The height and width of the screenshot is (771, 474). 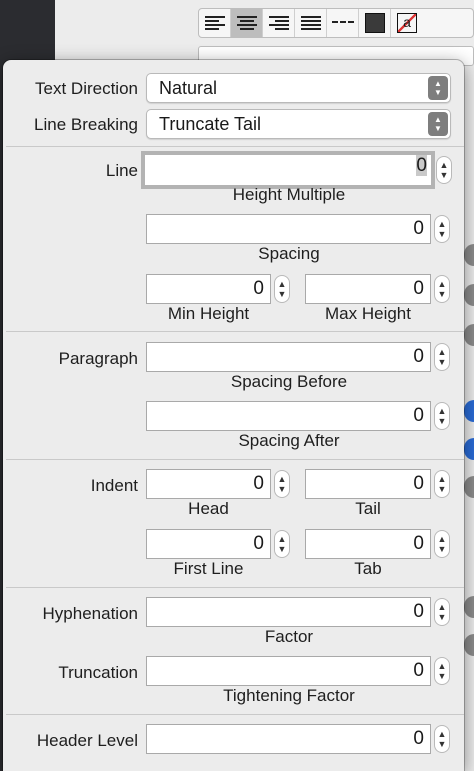 I want to click on header-level-label: Header Level, so click(x=87, y=740).